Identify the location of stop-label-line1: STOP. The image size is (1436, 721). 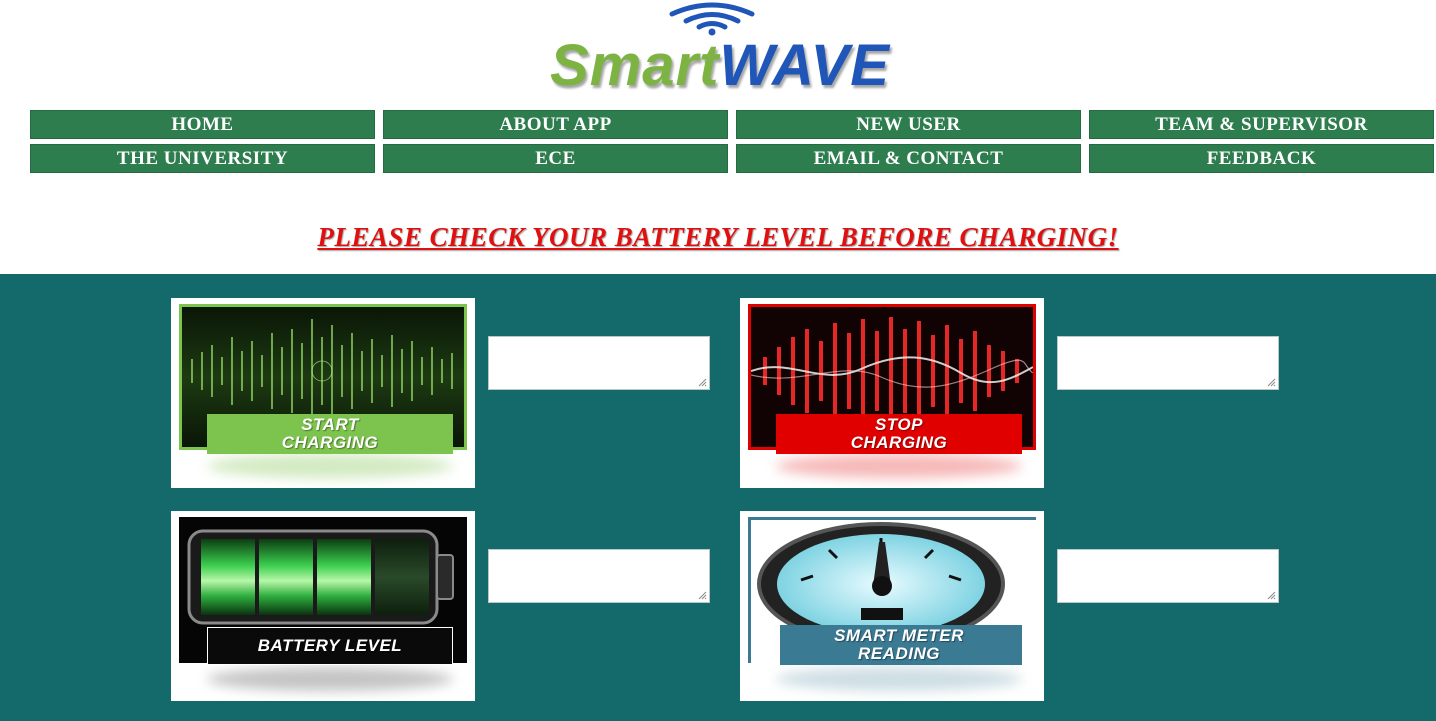
(899, 424).